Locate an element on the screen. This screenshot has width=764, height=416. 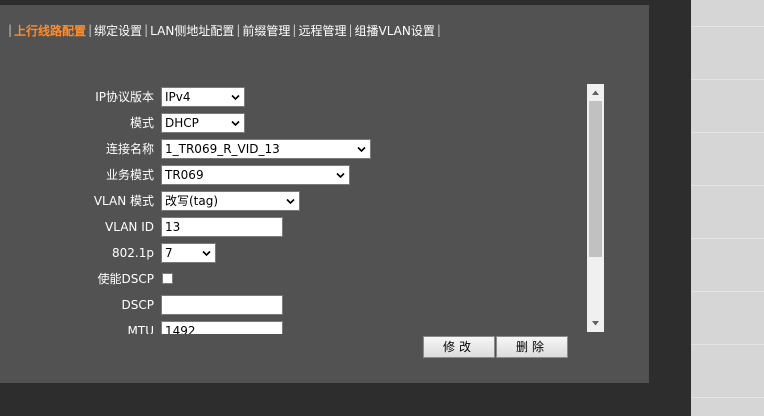
caret-up-icon is located at coordinates (595, 92).